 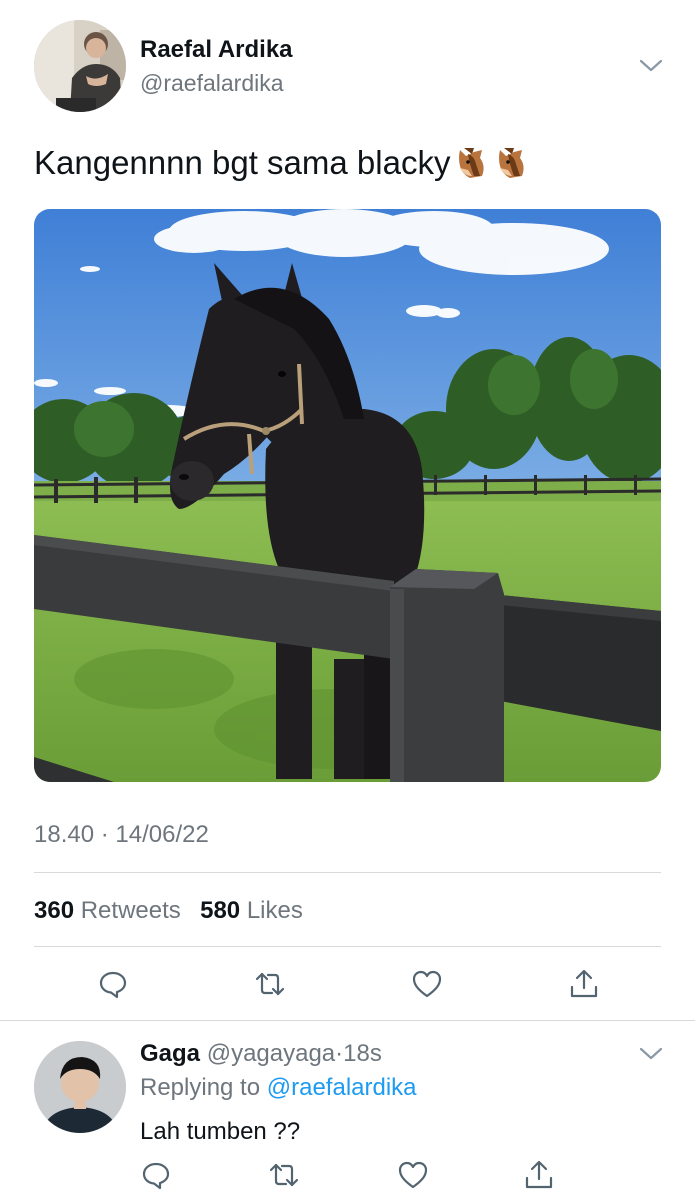 I want to click on replying-to-label: Replying to, so click(x=200, y=1087).